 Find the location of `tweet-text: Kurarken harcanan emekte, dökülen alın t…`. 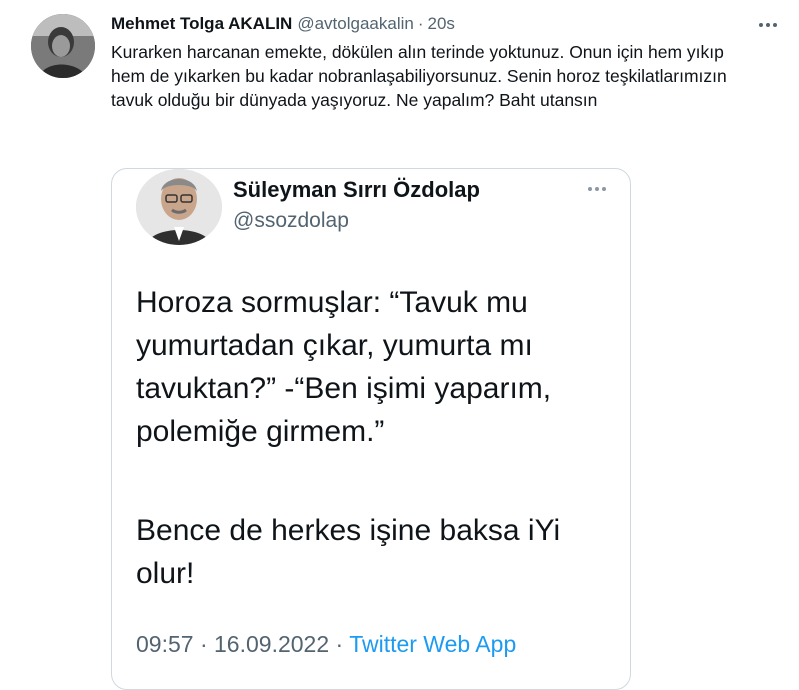

tweet-text: Kurarken harcanan emekte, dökülen alın t… is located at coordinates (419, 76).